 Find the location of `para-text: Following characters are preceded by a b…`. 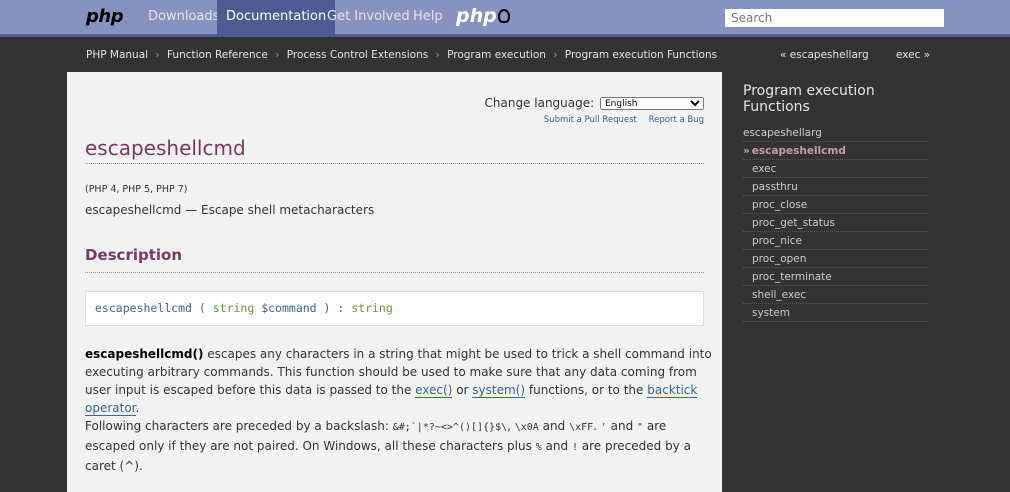

para-text: Following characters are preceded by a b… is located at coordinates (239, 426).